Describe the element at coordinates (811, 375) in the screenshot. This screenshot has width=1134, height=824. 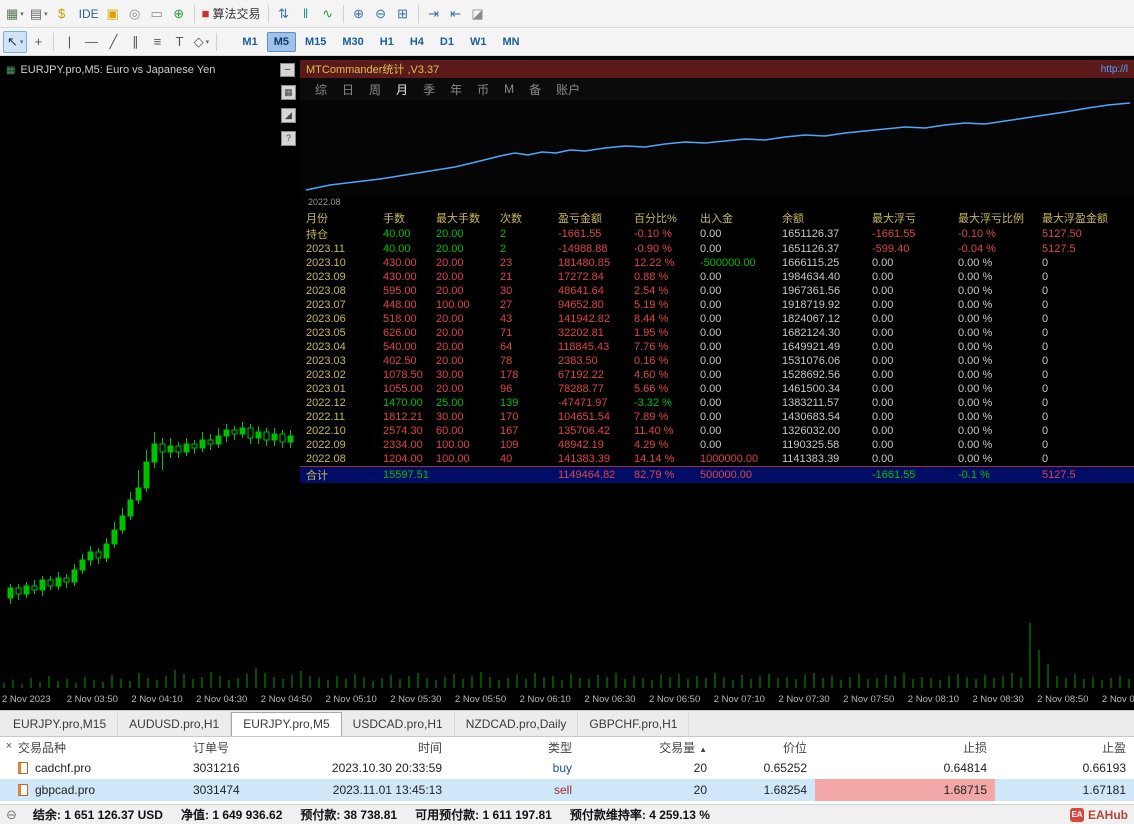
I see `stats-cell: 1528692.56` at that location.